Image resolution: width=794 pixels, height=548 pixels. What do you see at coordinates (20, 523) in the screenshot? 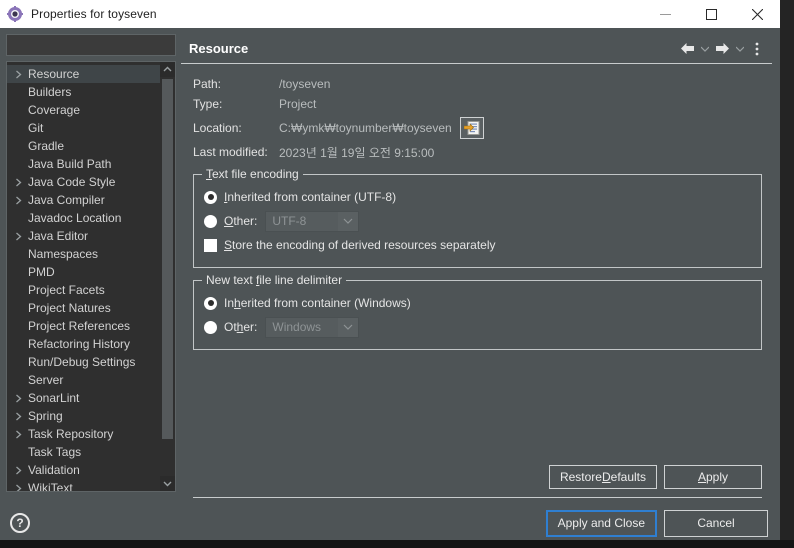
I see `help-icon: ?` at bounding box center [20, 523].